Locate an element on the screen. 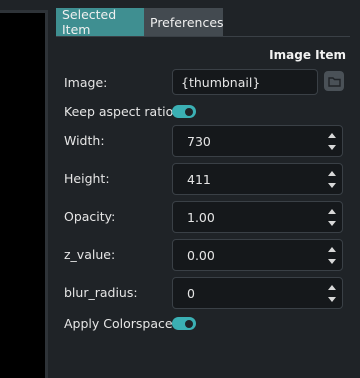  z-value-spinbox: 0.00 is located at coordinates (257, 255).